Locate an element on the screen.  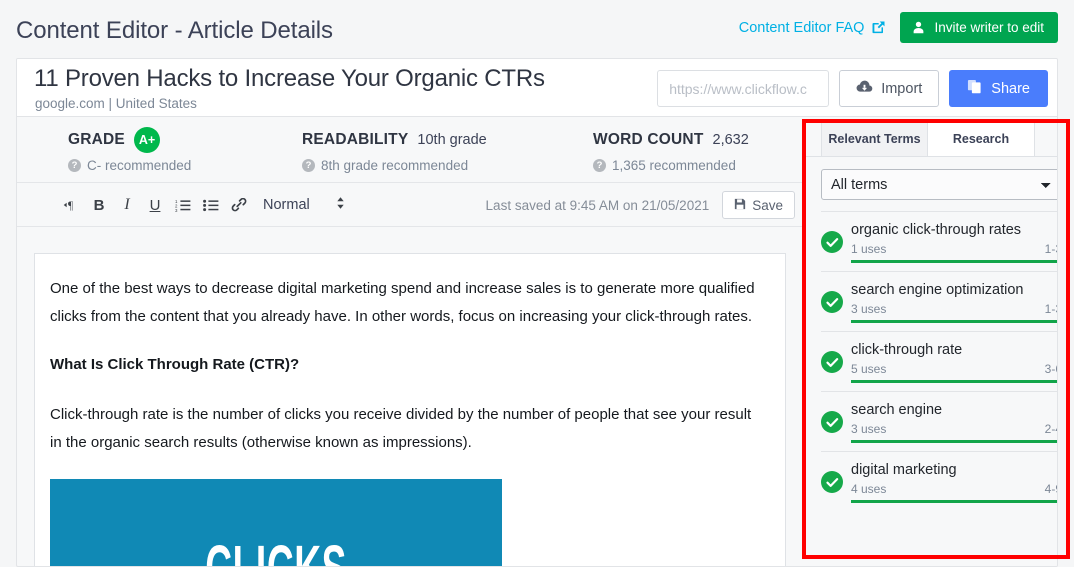
term-name: click-through rate is located at coordinates (907, 350).